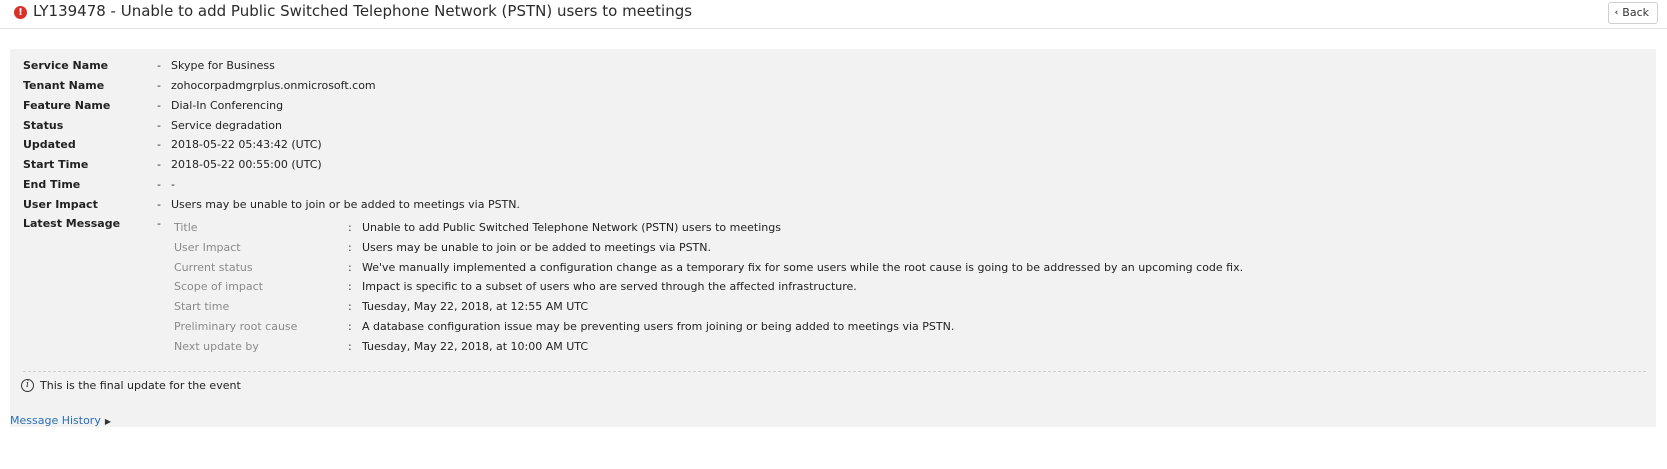  I want to click on message-label: Preliminary root cause, so click(236, 326).